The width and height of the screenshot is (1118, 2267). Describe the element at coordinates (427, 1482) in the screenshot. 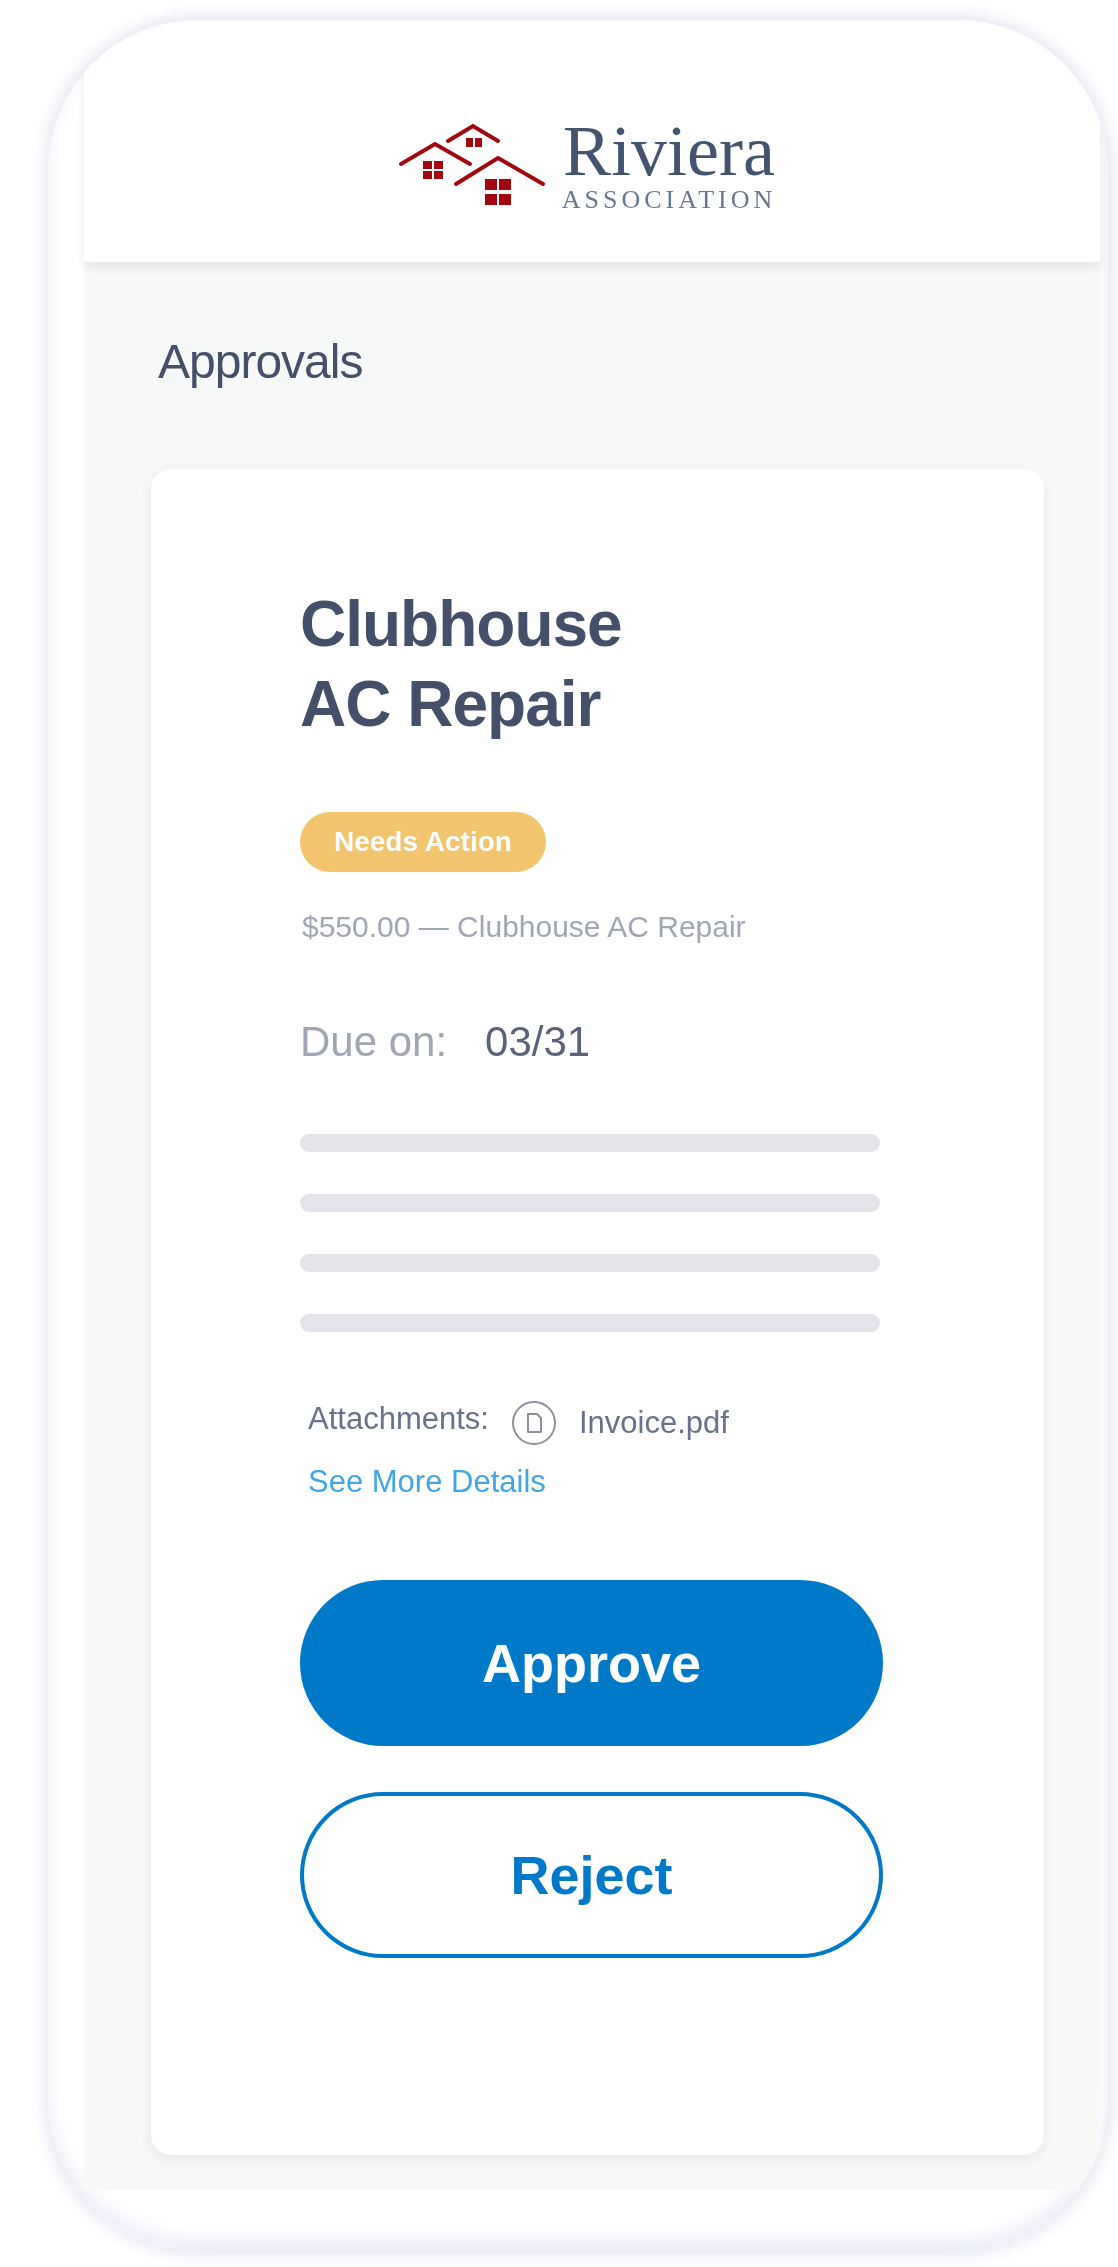

I see `see-more-details-link: See More Details` at that location.